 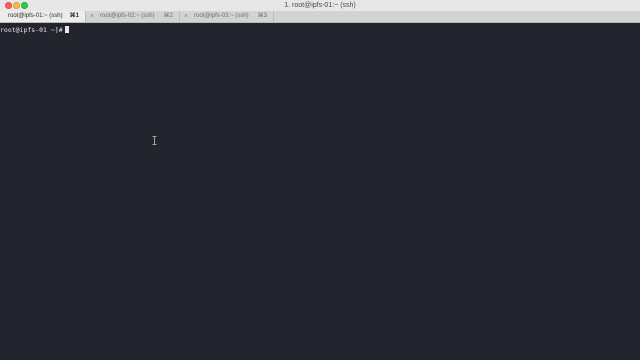 What do you see at coordinates (127, 16) in the screenshot?
I see `tab-label: root@ipfs-02:~ (ssh)` at bounding box center [127, 16].